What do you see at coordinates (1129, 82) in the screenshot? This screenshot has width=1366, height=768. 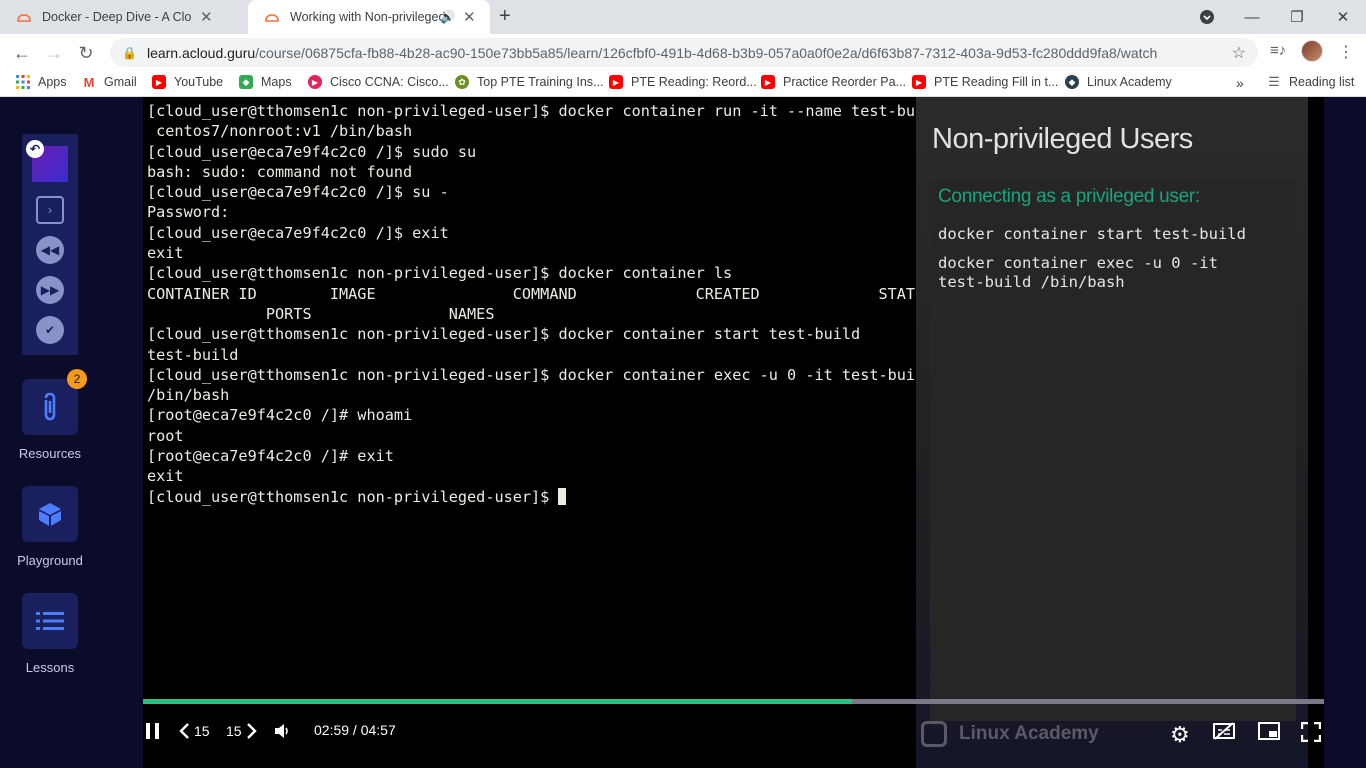 I see `bookmark-label: Linux Academy` at bounding box center [1129, 82].